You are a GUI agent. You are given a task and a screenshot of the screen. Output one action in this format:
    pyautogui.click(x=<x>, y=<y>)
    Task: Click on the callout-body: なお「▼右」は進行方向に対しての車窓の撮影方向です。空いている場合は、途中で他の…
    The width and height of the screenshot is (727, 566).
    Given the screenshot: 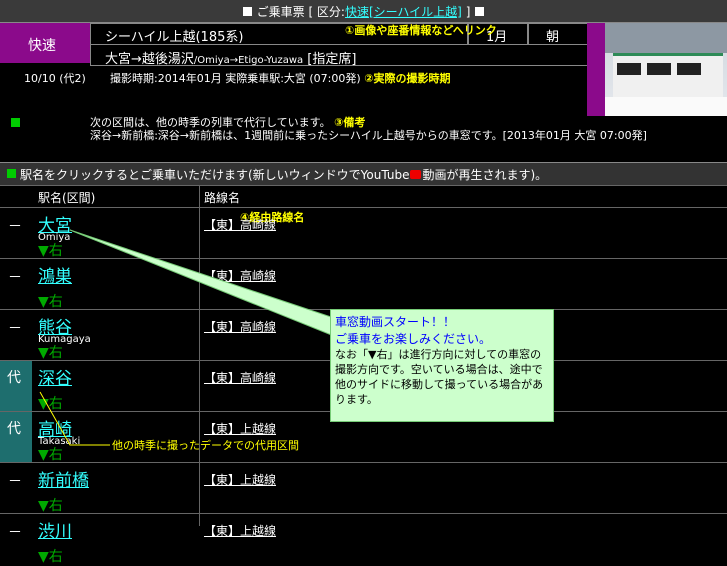 What is the action you would take?
    pyautogui.click(x=439, y=377)
    